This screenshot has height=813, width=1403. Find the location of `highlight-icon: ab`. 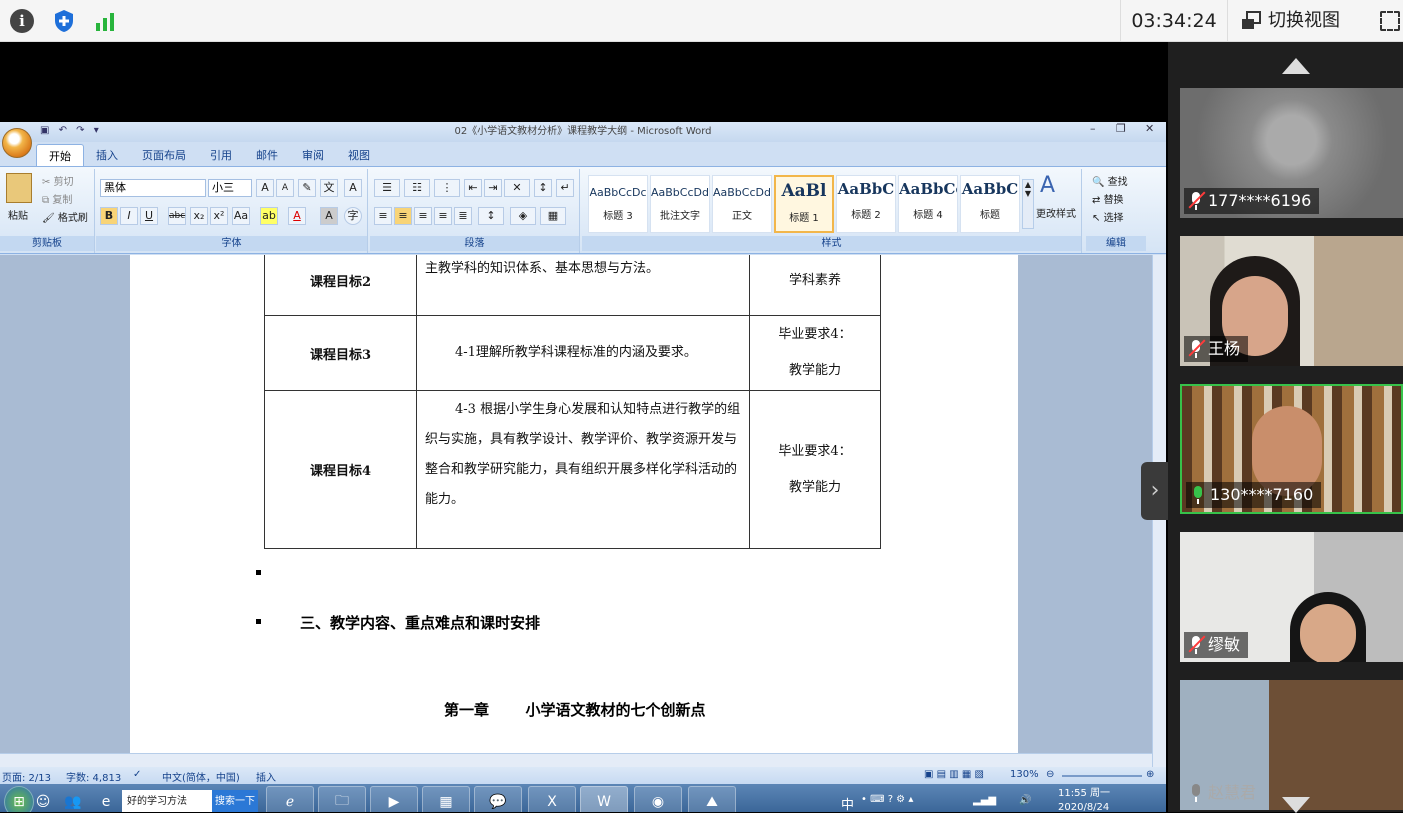

highlight-icon: ab is located at coordinates (269, 216).